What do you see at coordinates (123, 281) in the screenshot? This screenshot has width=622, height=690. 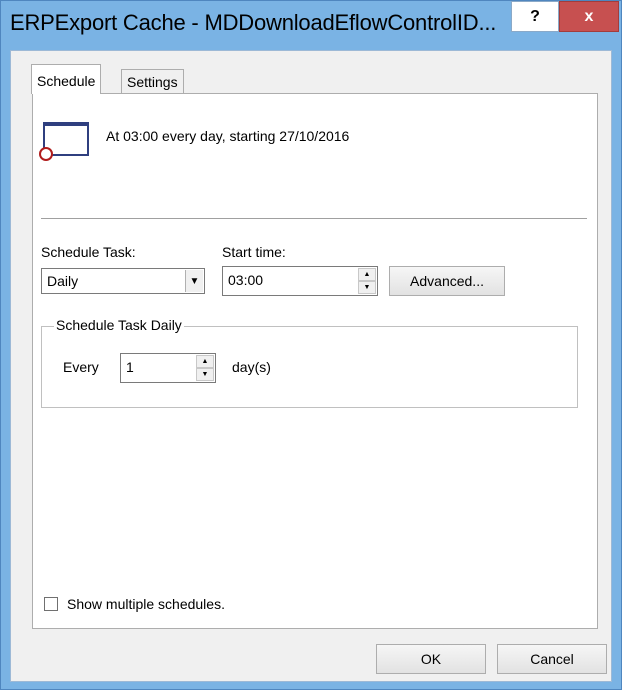 I see `schedule-task-select: Daily ▼` at bounding box center [123, 281].